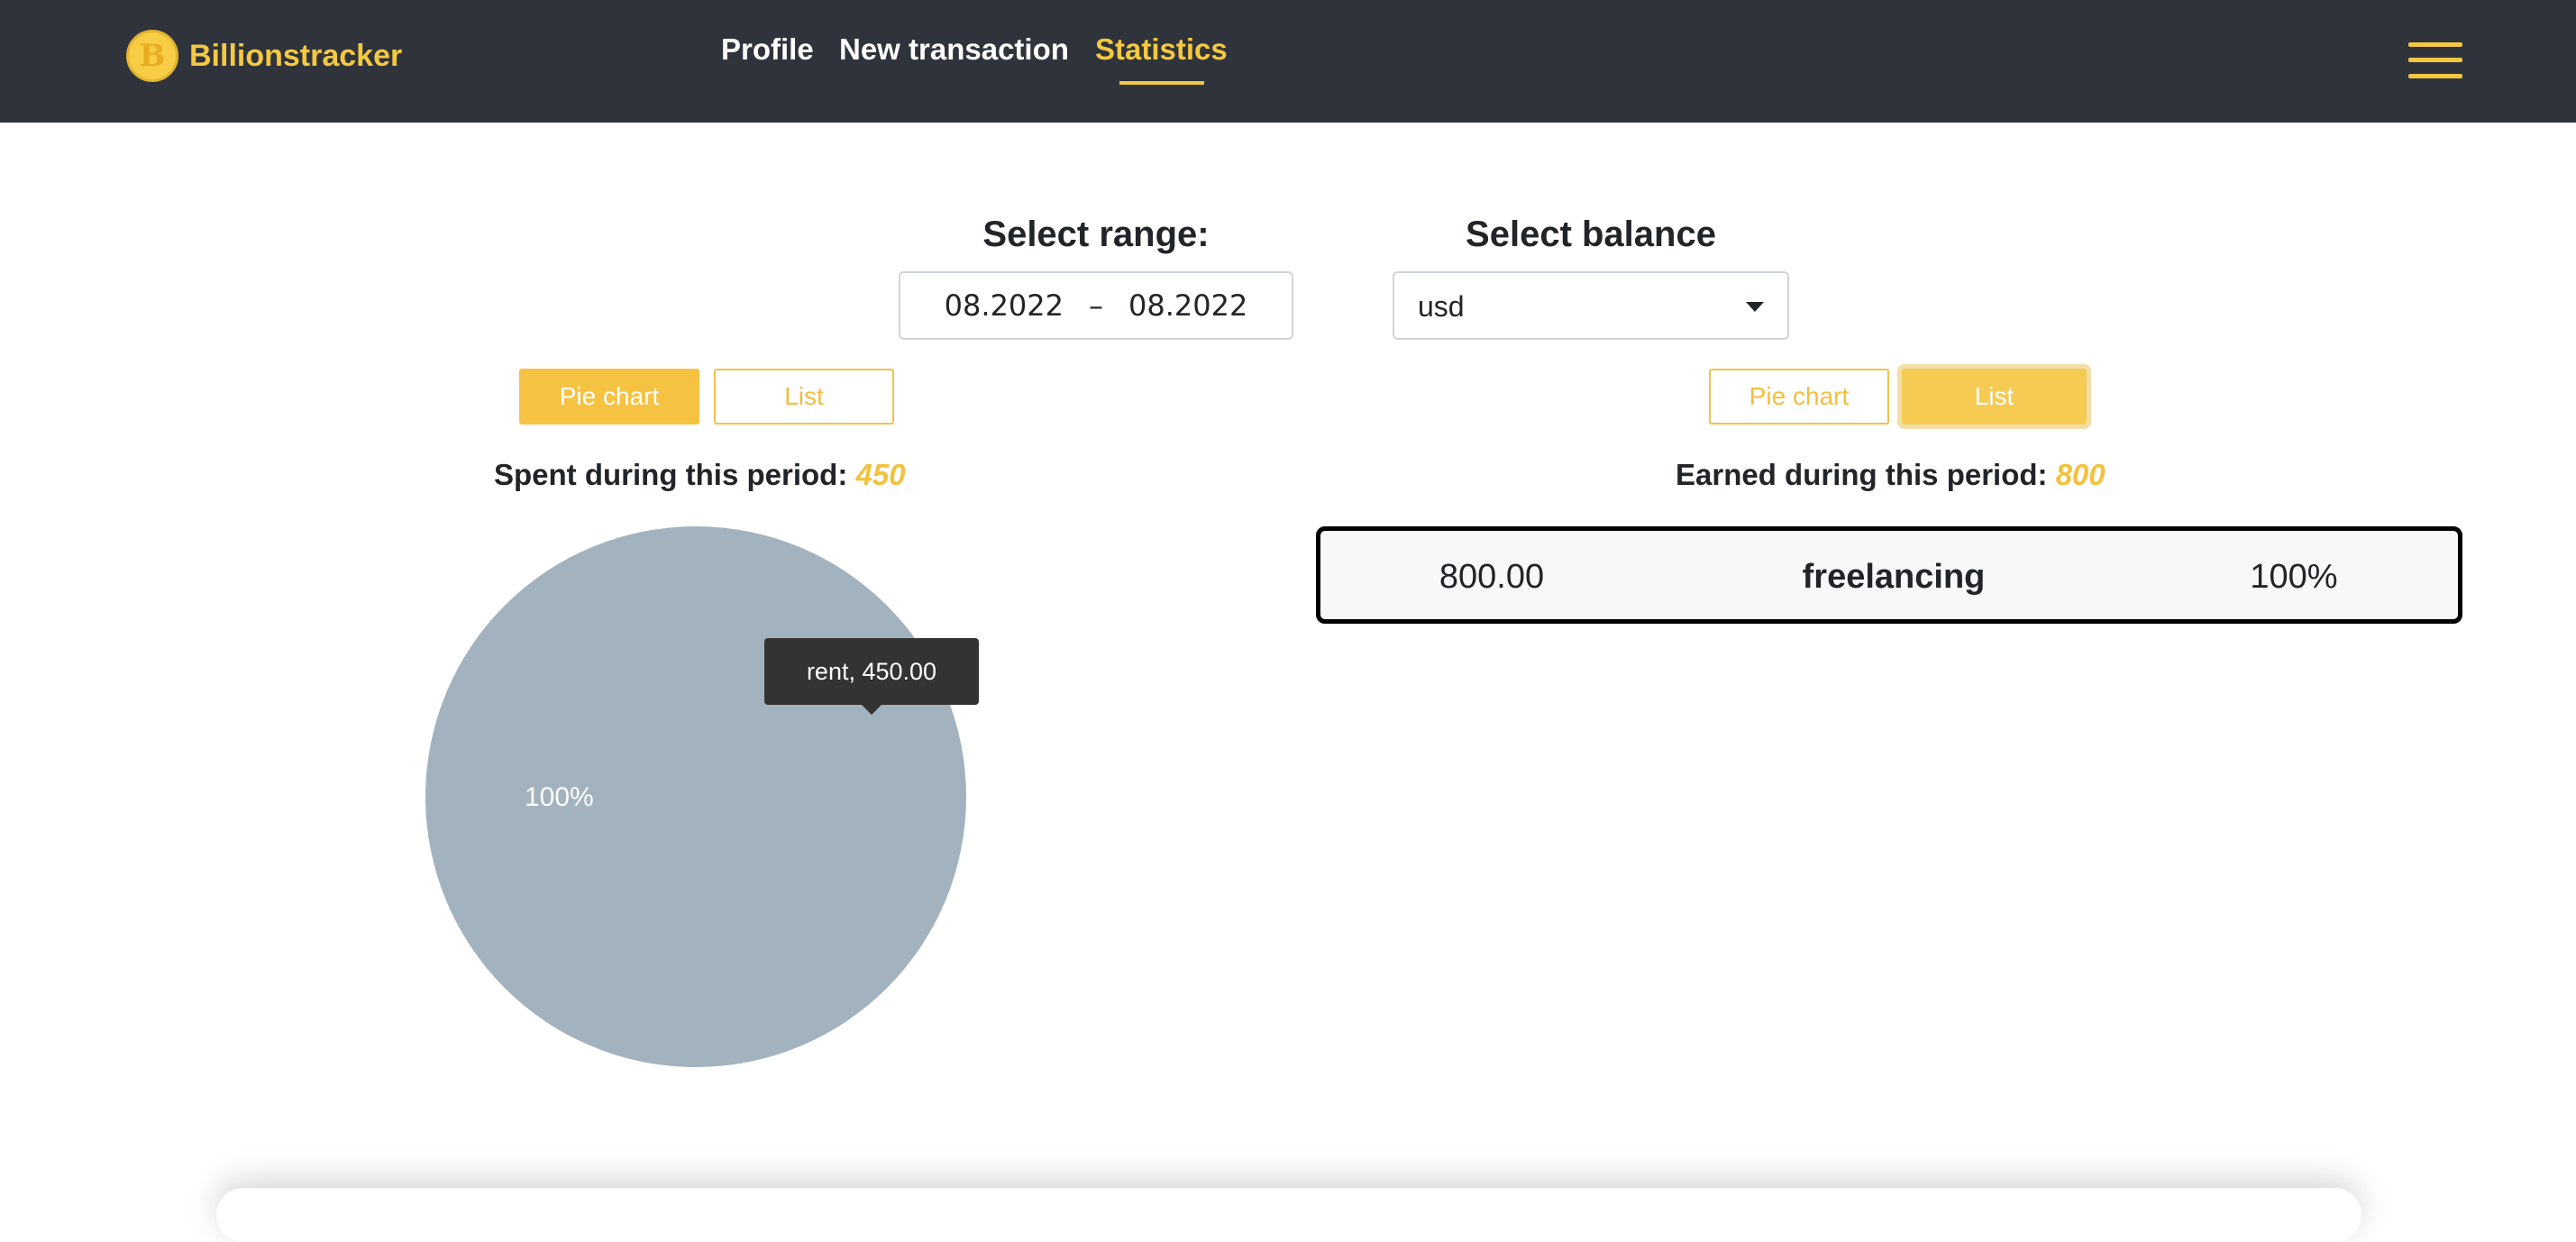 This screenshot has width=2576, height=1242. What do you see at coordinates (804, 397) in the screenshot?
I see `spent-list-button: List` at bounding box center [804, 397].